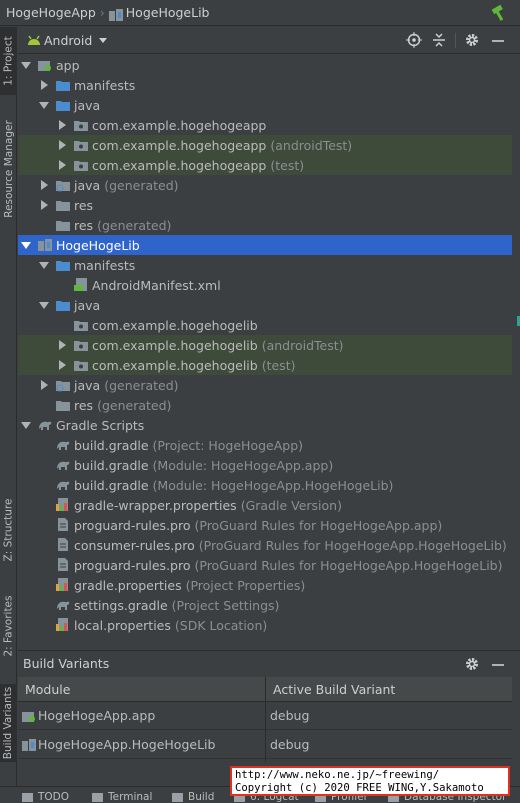 This screenshot has width=520, height=803. What do you see at coordinates (265, 365) in the screenshot?
I see `tree-node: com.example.hogehogelib (test)` at bounding box center [265, 365].